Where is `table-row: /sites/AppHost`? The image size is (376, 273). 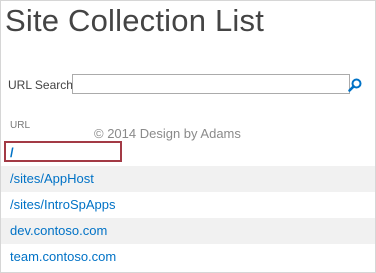
table-row: /sites/AppHost is located at coordinates (188, 179).